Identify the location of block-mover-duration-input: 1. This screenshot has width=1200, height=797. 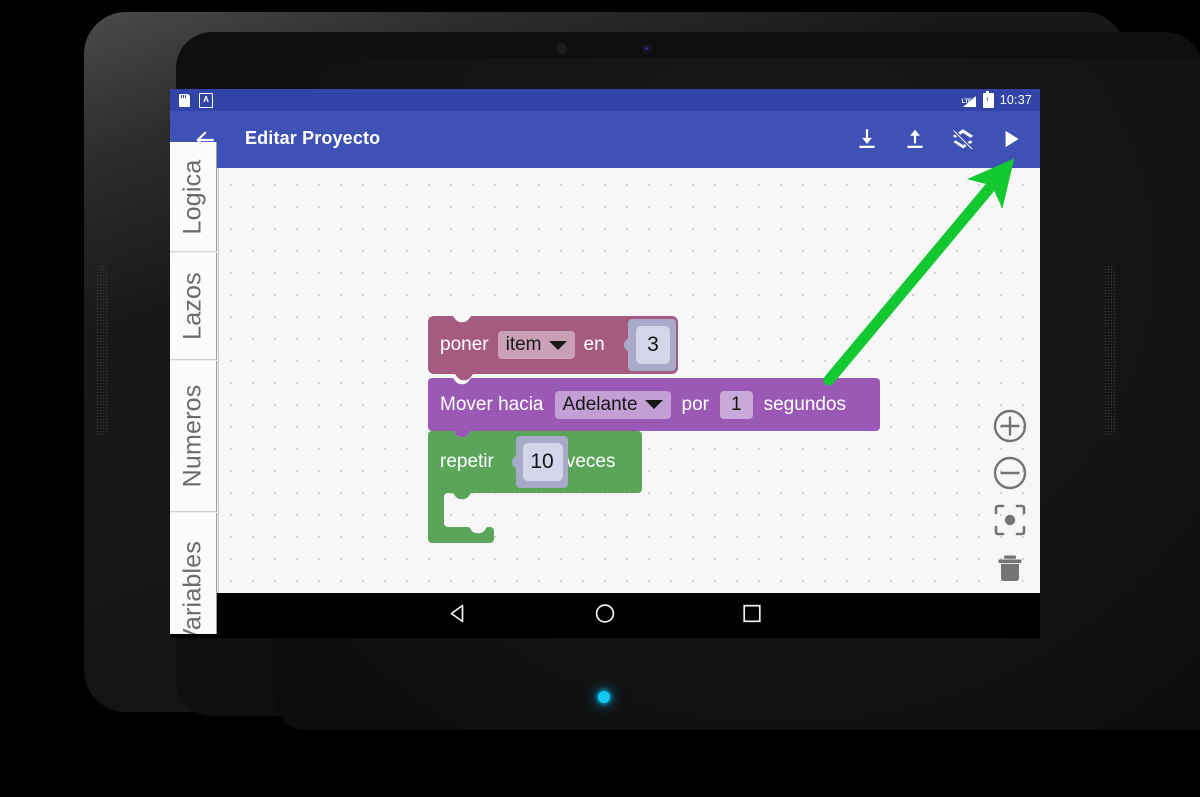
(736, 404).